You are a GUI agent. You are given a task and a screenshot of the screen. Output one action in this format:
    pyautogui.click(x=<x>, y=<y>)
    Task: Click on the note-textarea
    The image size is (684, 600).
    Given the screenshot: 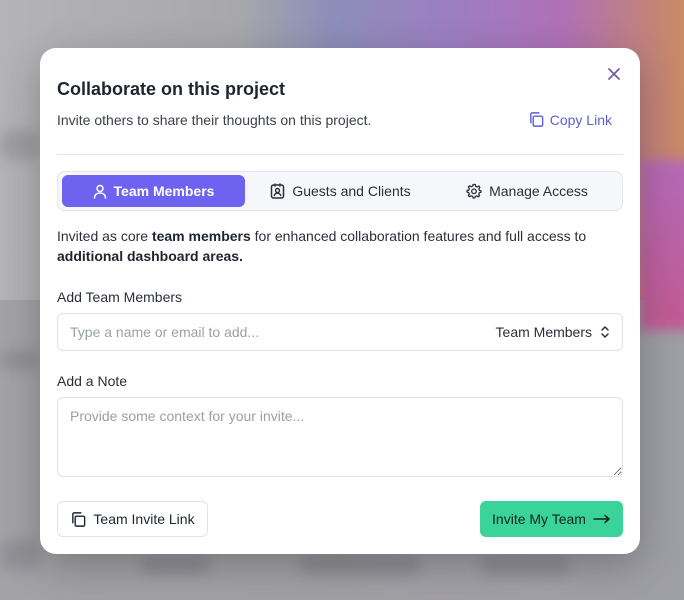 What is the action you would take?
    pyautogui.click(x=340, y=437)
    